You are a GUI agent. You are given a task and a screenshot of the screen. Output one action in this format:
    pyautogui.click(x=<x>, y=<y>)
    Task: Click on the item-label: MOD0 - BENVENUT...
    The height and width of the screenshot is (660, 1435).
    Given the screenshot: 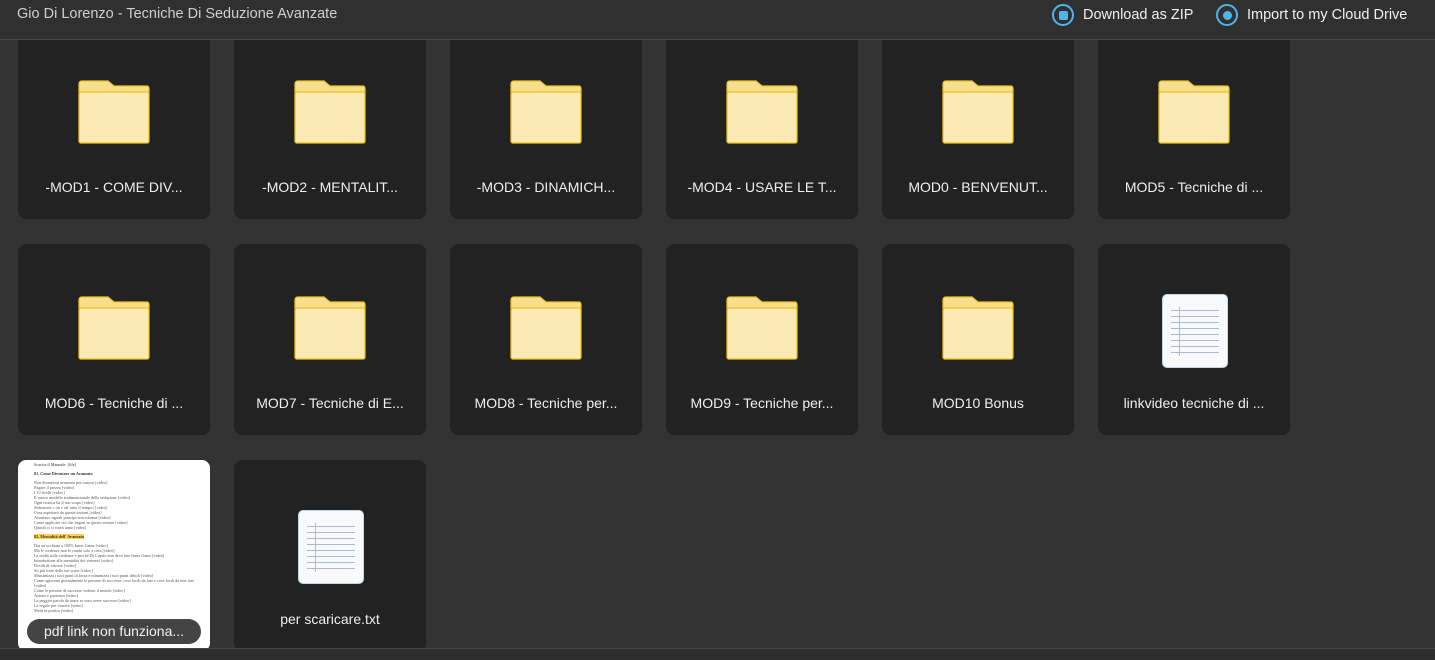 What is the action you would take?
    pyautogui.click(x=978, y=187)
    